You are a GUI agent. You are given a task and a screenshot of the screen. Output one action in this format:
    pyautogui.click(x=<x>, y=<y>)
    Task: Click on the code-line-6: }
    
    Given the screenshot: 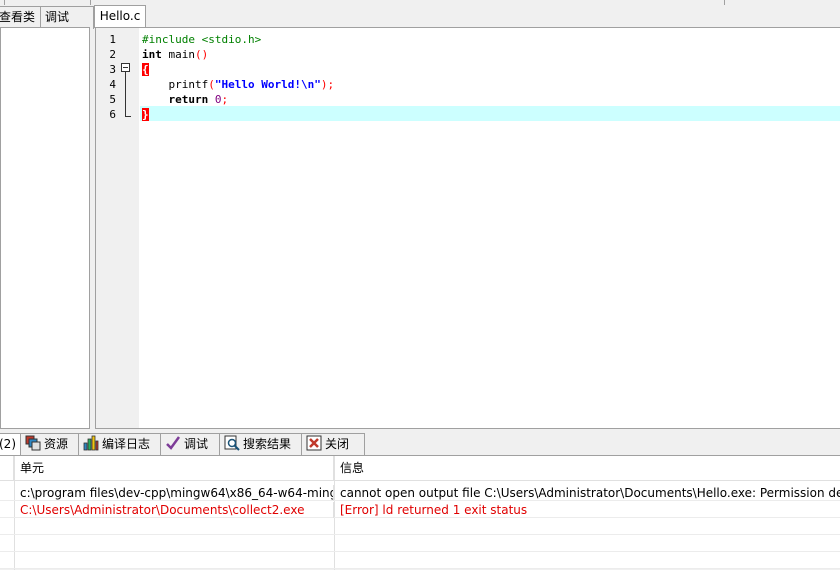 What is the action you would take?
    pyautogui.click(x=145, y=114)
    